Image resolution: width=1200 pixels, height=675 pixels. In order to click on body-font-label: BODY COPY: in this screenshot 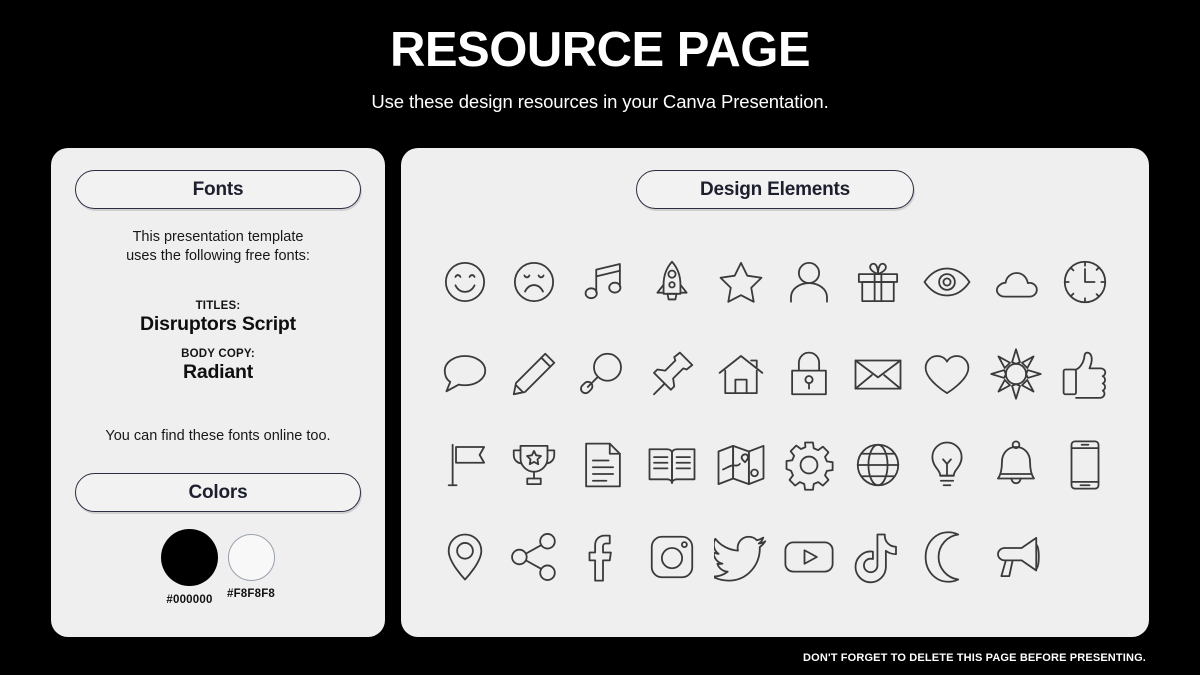, I will do `click(218, 354)`.